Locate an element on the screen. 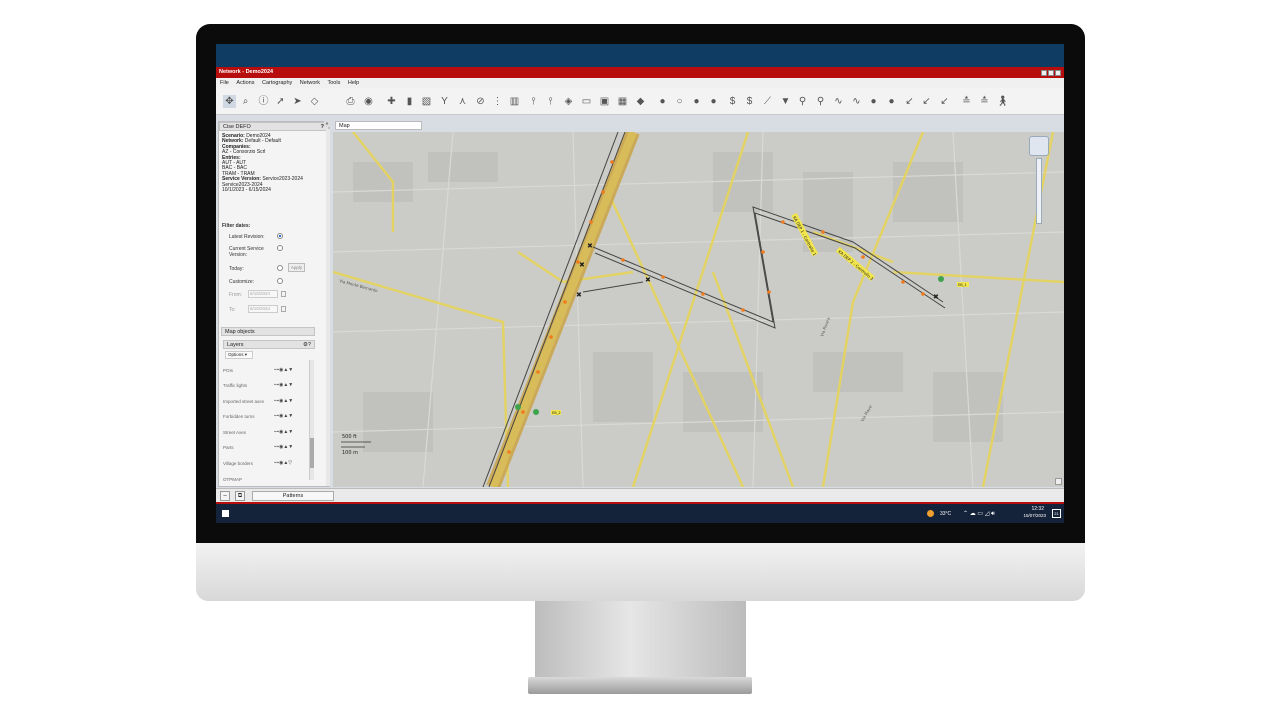 The image size is (1280, 720). split-icon: ⋏ is located at coordinates (462, 101).